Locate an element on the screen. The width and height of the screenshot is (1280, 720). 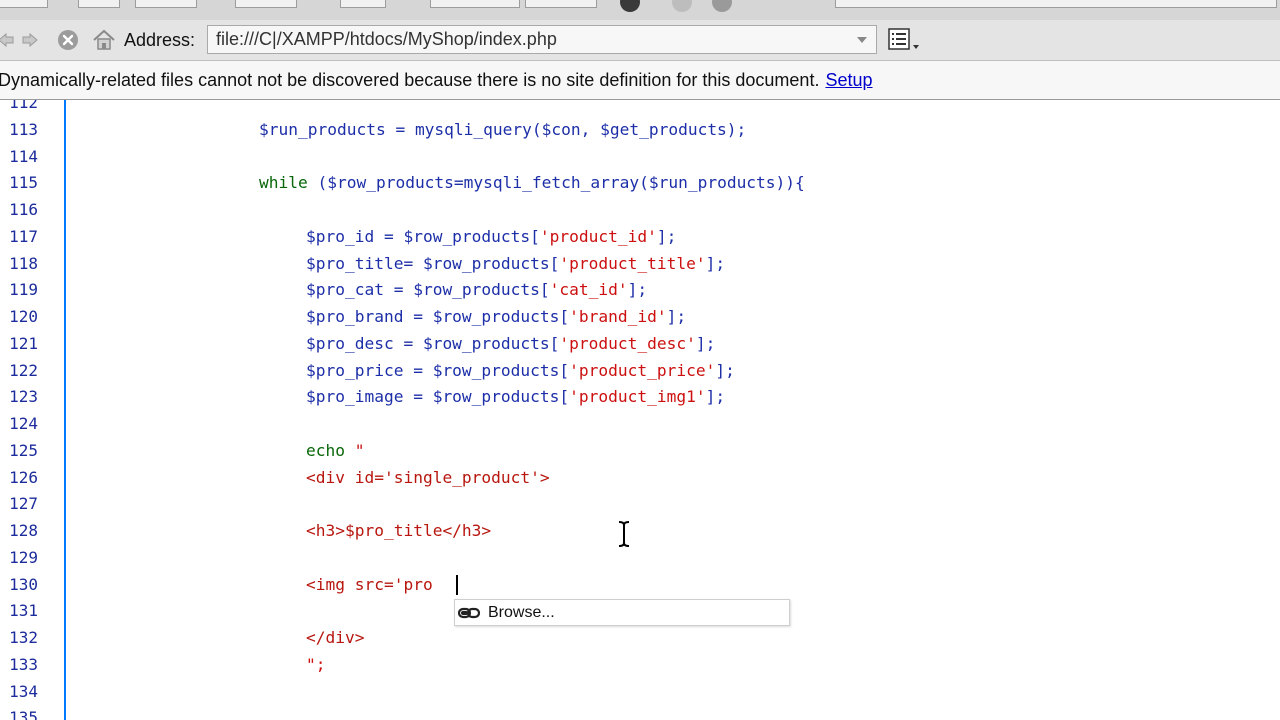
line-number: 126 is located at coordinates (23, 477).